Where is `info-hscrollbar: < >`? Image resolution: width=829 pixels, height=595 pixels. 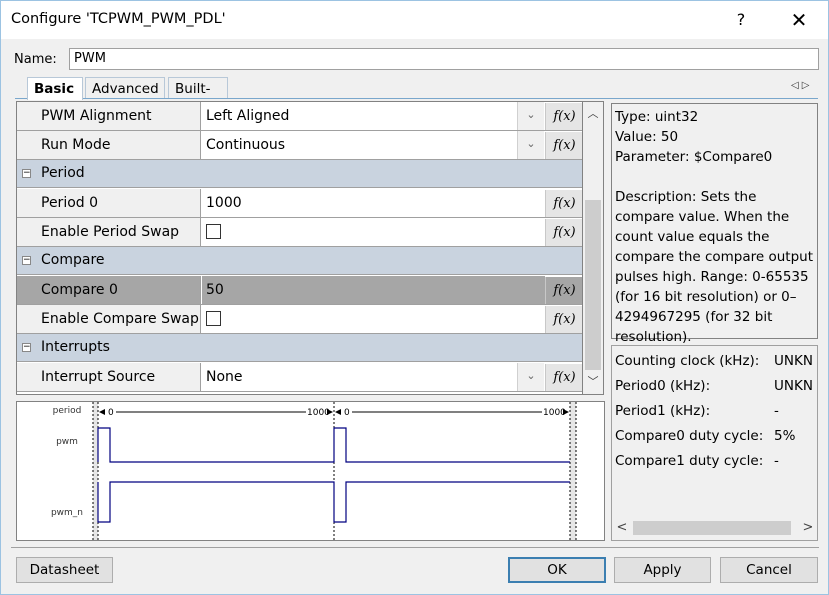
info-hscrollbar: < > is located at coordinates (715, 528).